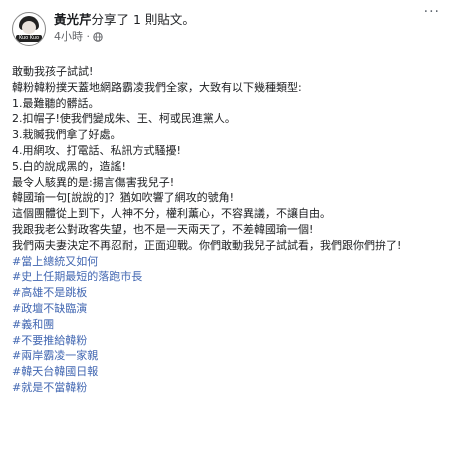 This screenshot has height=458, width=450. Describe the element at coordinates (223, 309) in the screenshot. I see `hashtag-link: #政壇不缺臨演` at that location.